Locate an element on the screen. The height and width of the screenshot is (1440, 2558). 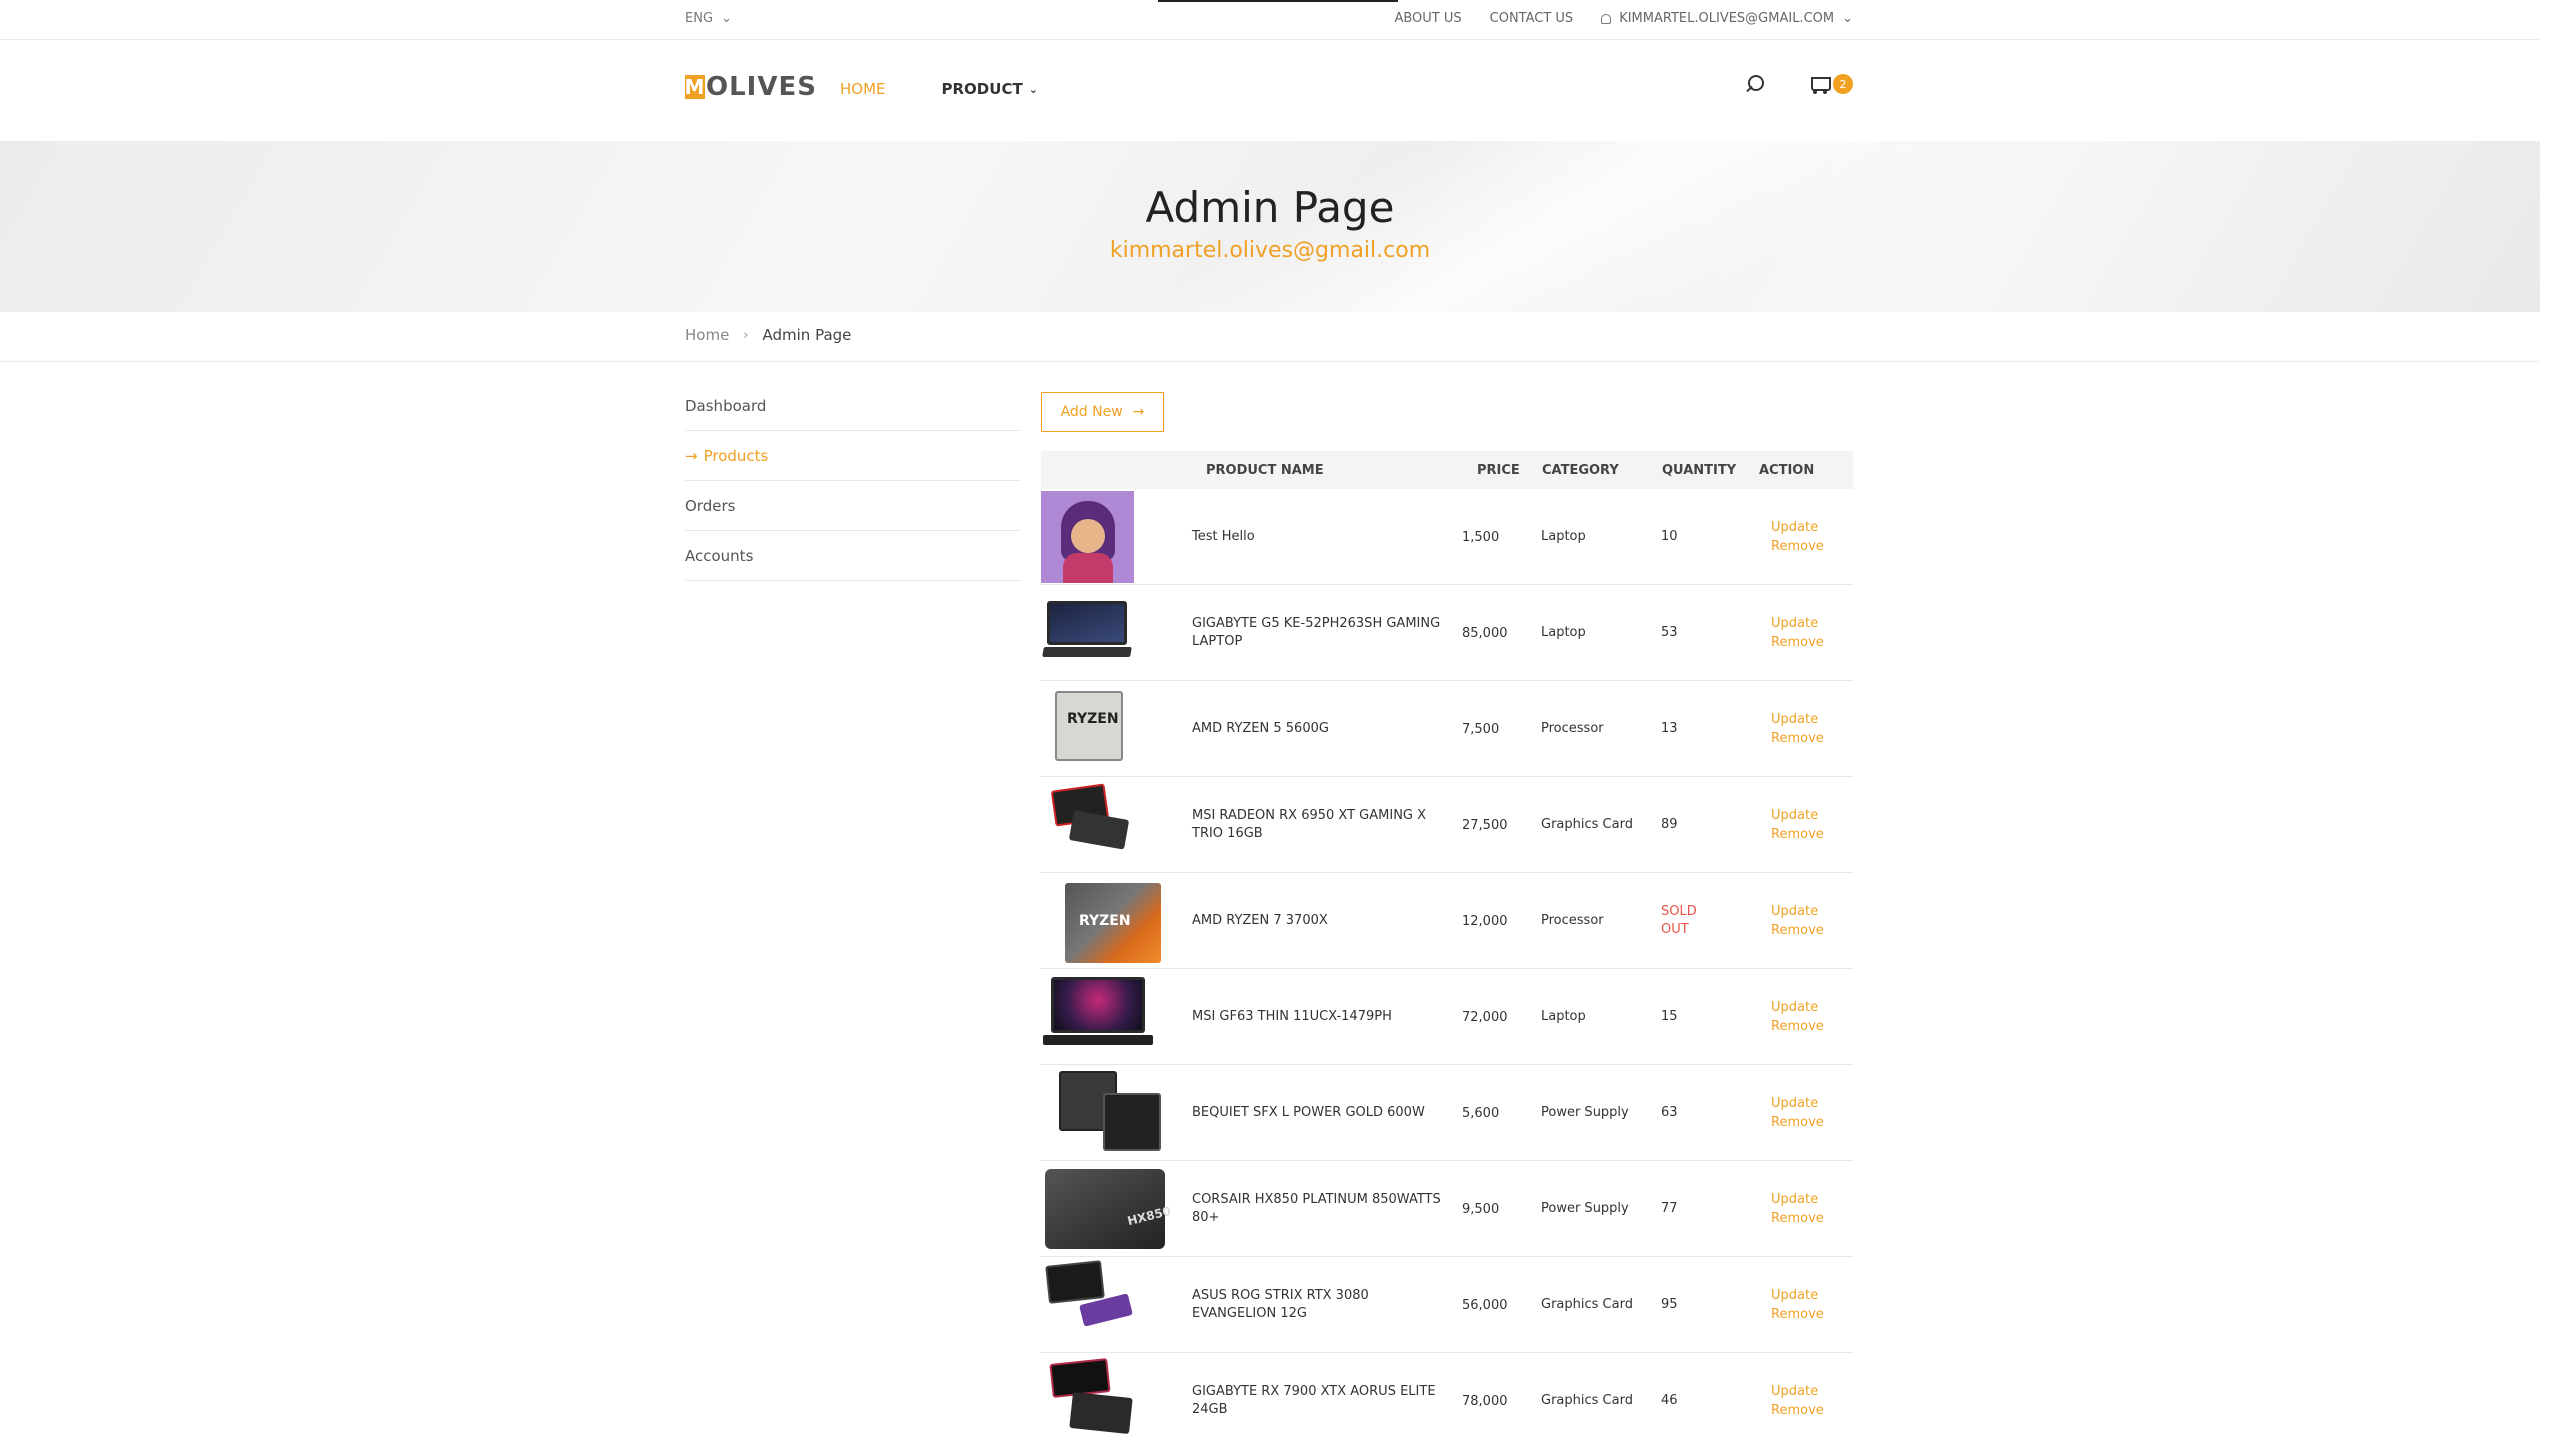
logo-text: OLIVES is located at coordinates (761, 87).